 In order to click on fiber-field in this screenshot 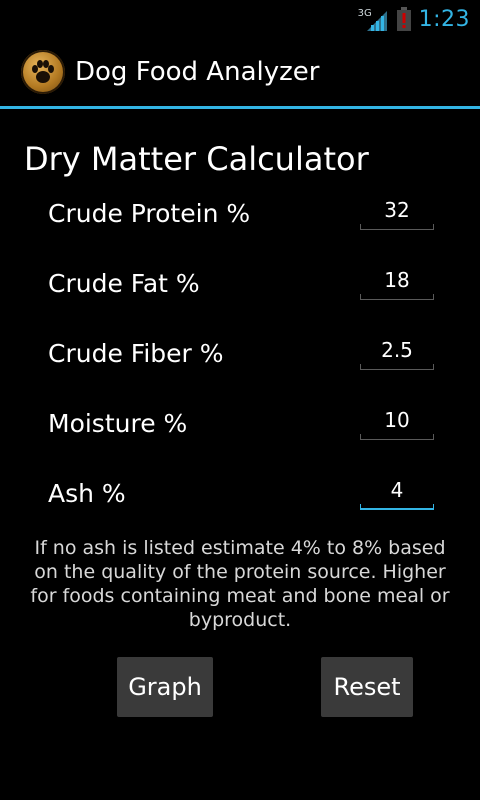, I will do `click(397, 354)`.